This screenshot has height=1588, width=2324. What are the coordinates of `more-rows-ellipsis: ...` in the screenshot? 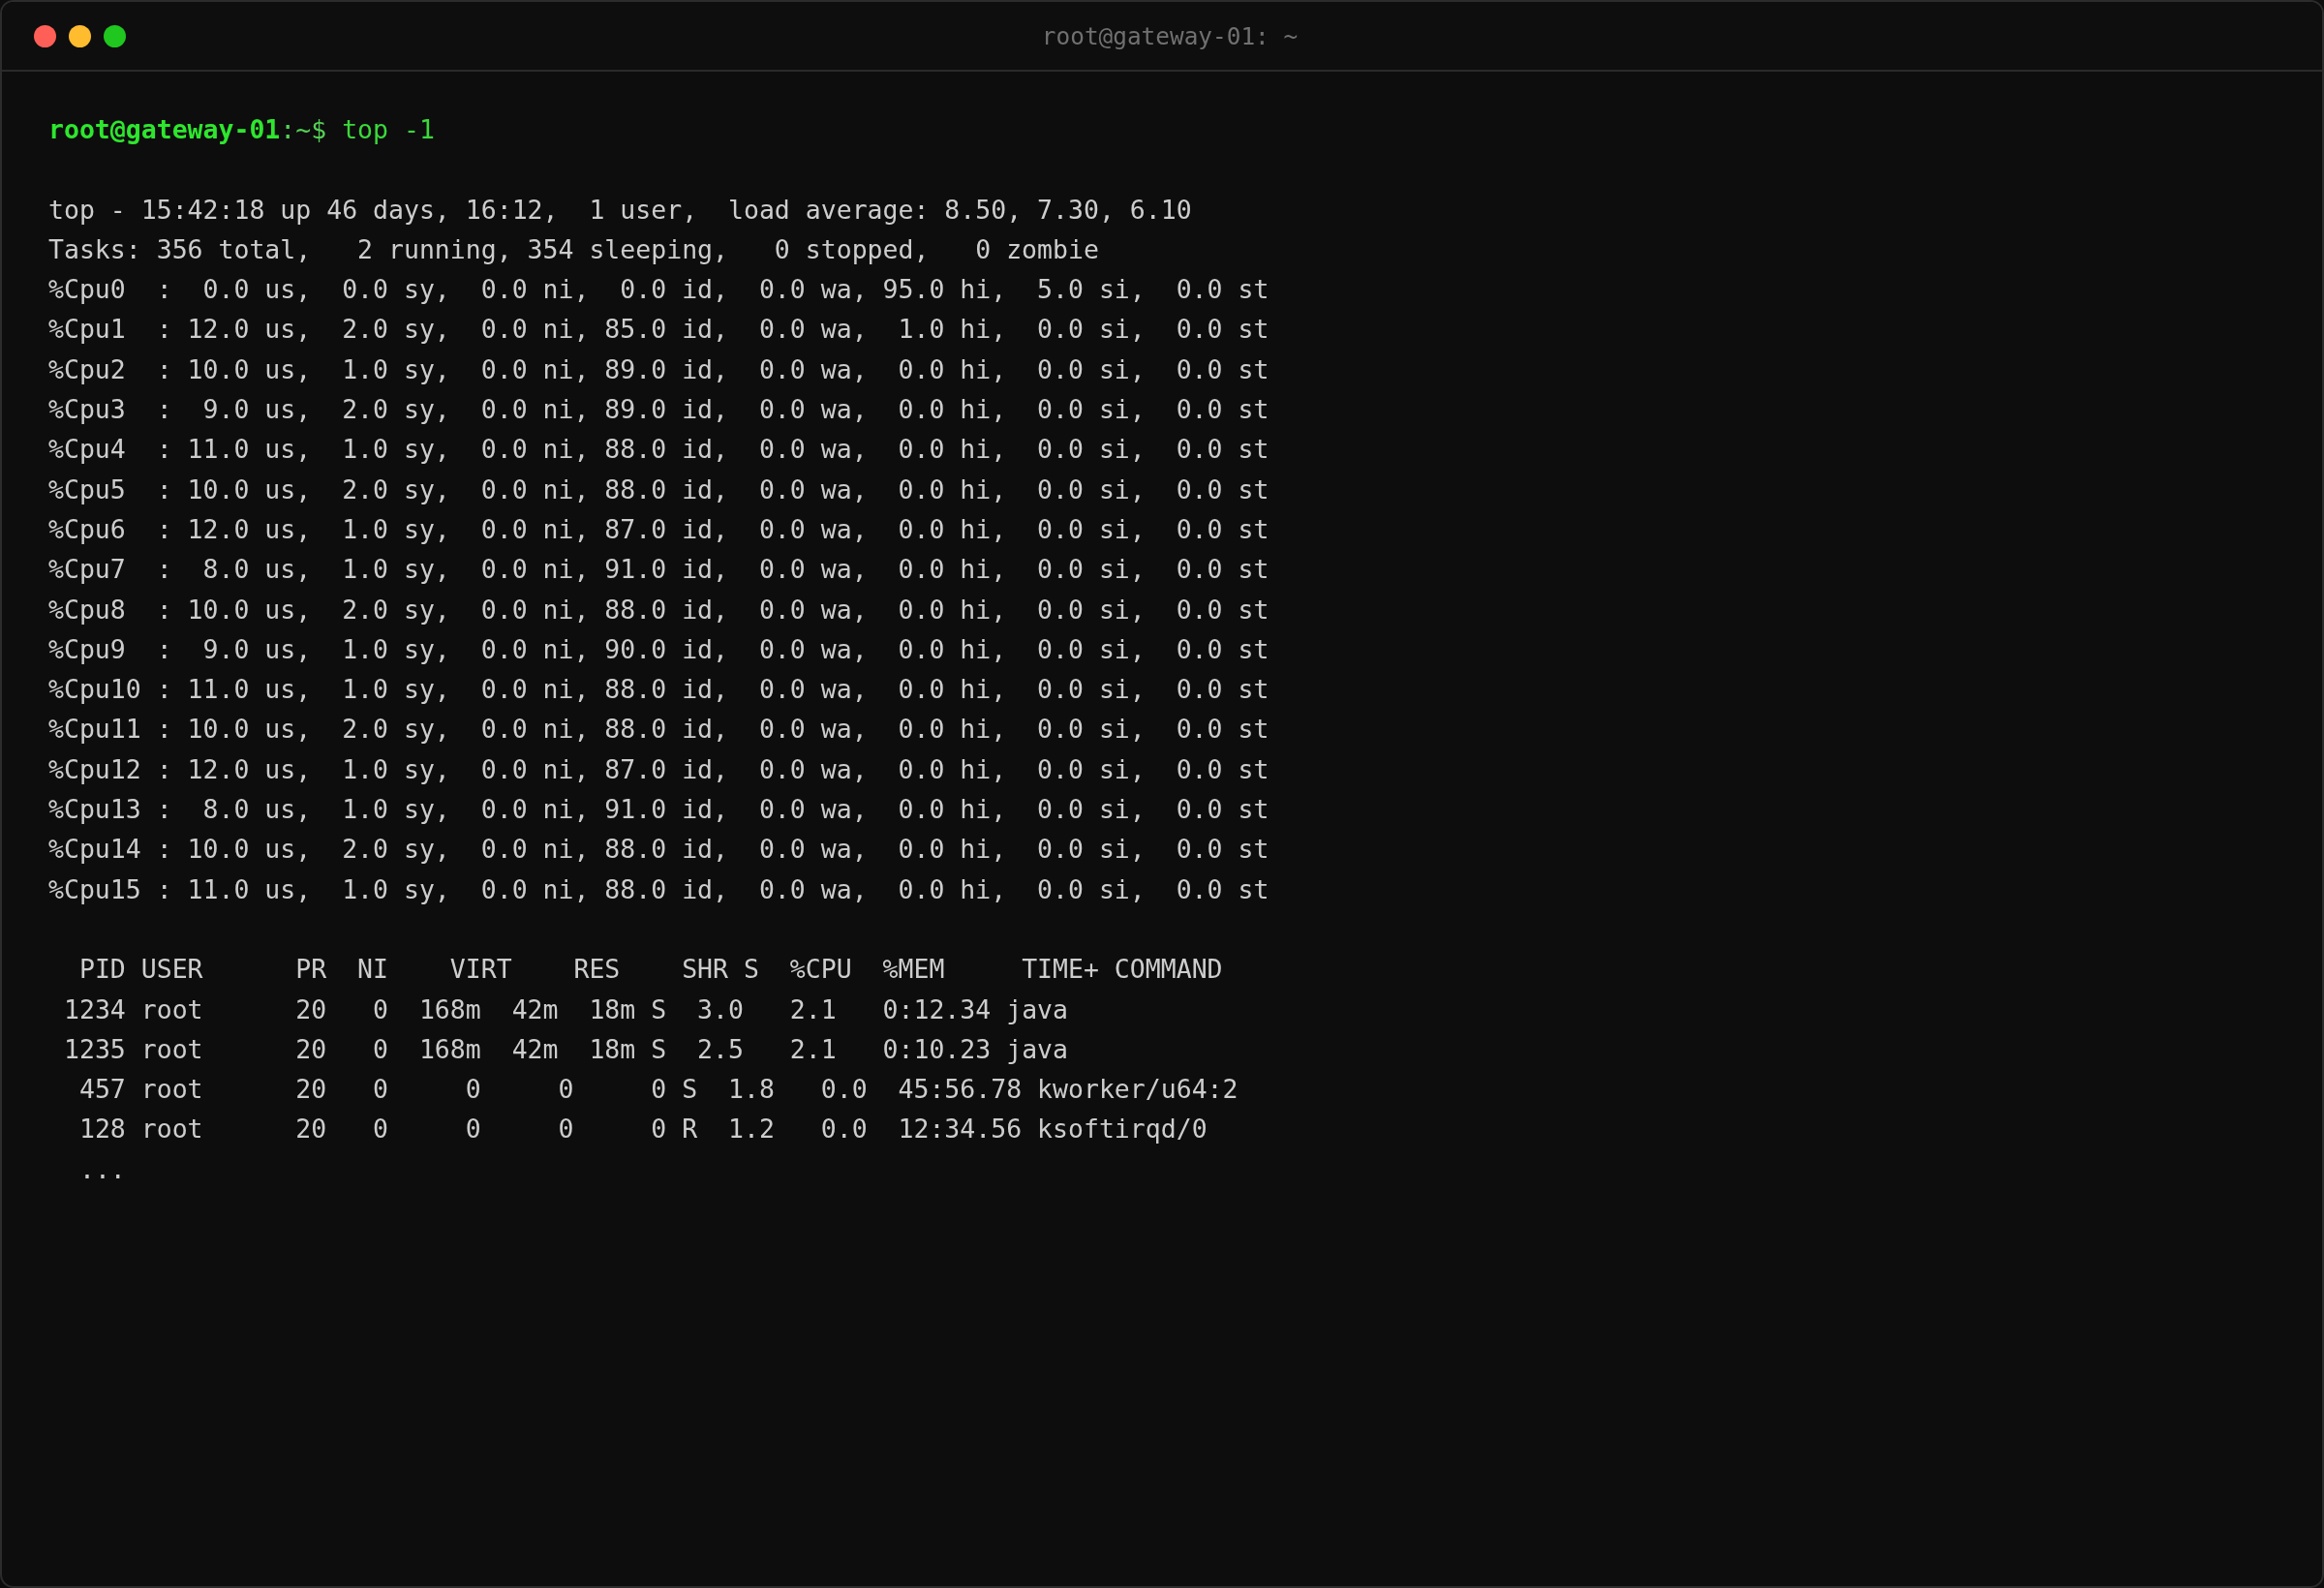 It's located at (102, 1168).